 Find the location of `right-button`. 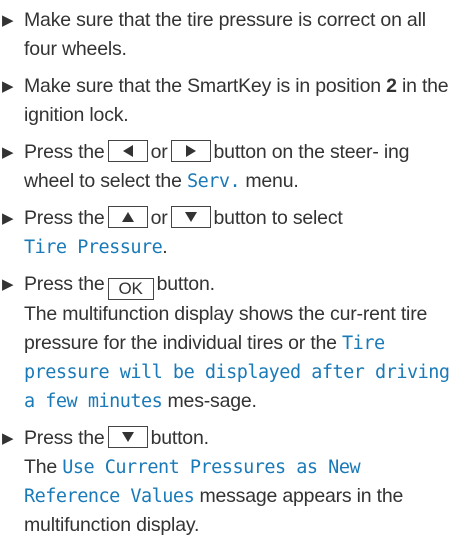

right-button is located at coordinates (190, 151).